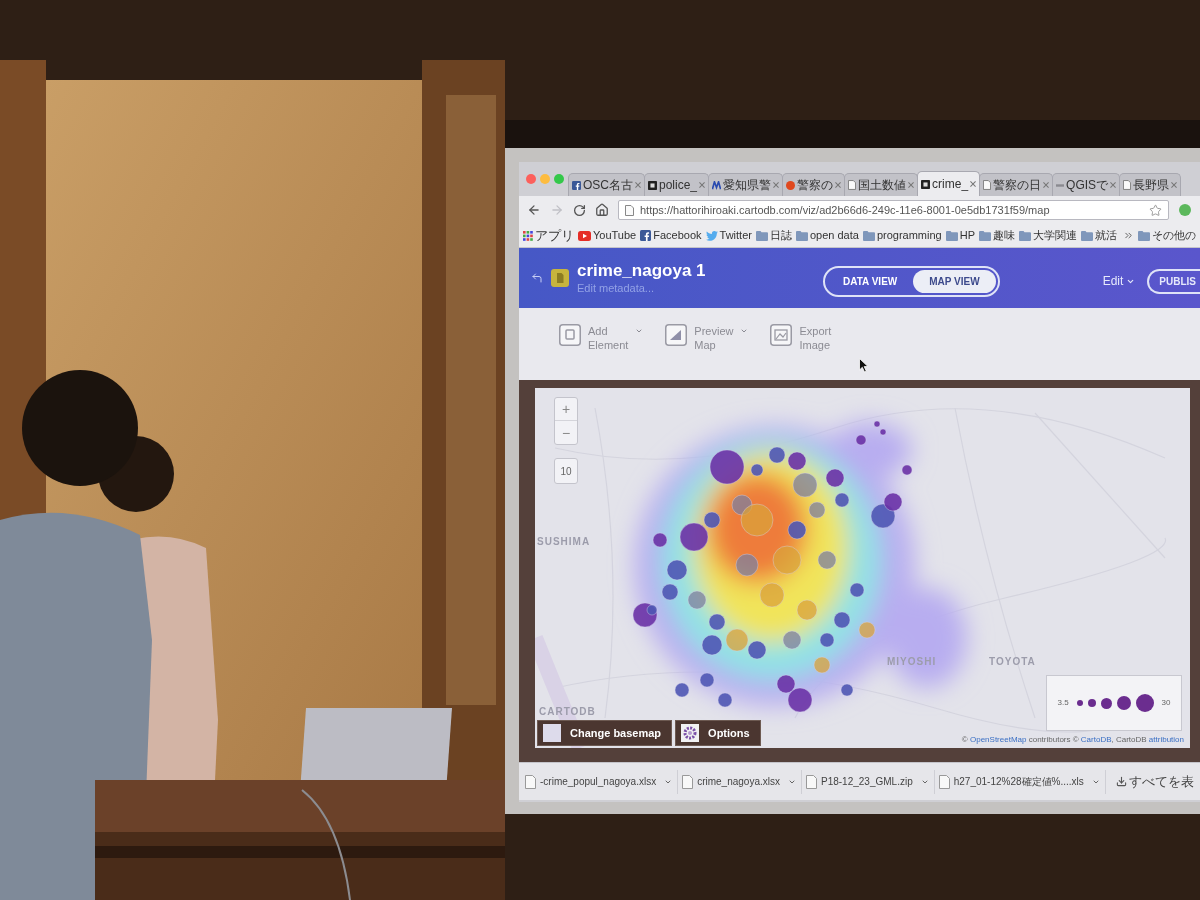 This screenshot has height=900, width=1200. Describe the element at coordinates (534, 210) in the screenshot. I see `back-icon` at that location.